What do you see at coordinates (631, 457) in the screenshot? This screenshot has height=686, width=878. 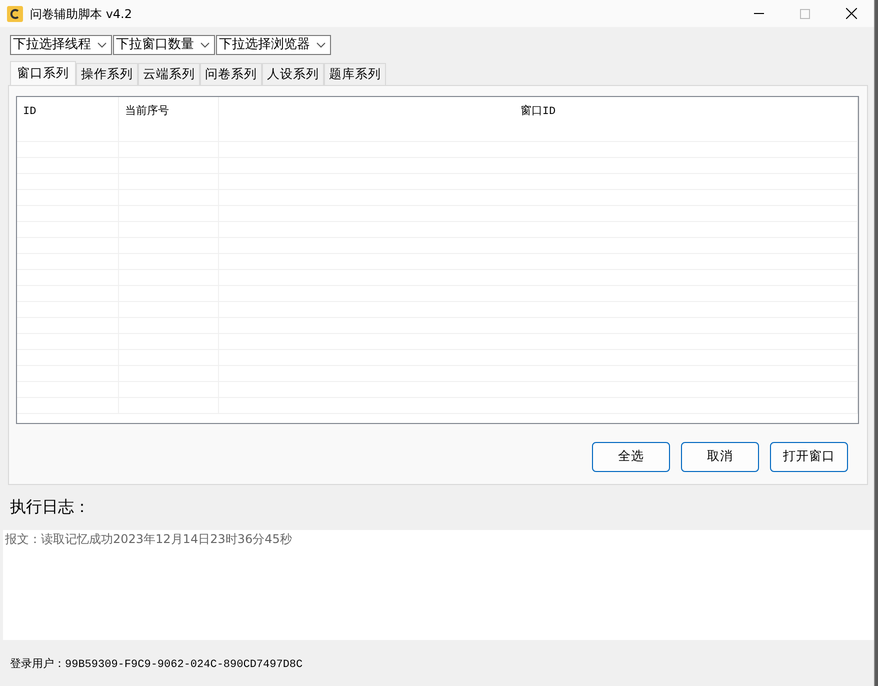 I see `action-button: 全选` at bounding box center [631, 457].